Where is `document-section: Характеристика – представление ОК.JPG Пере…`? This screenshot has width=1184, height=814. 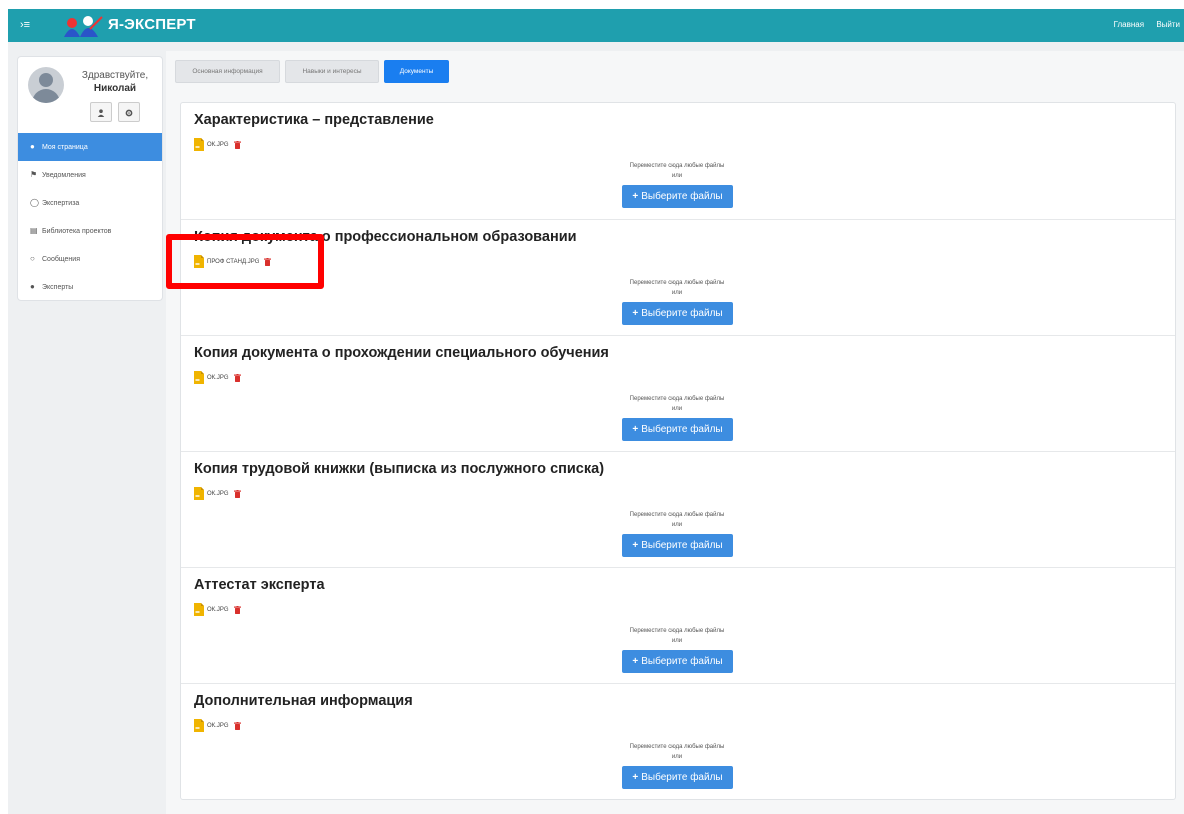
document-section: Характеристика – представление ОК.JPG Пере… is located at coordinates (678, 161).